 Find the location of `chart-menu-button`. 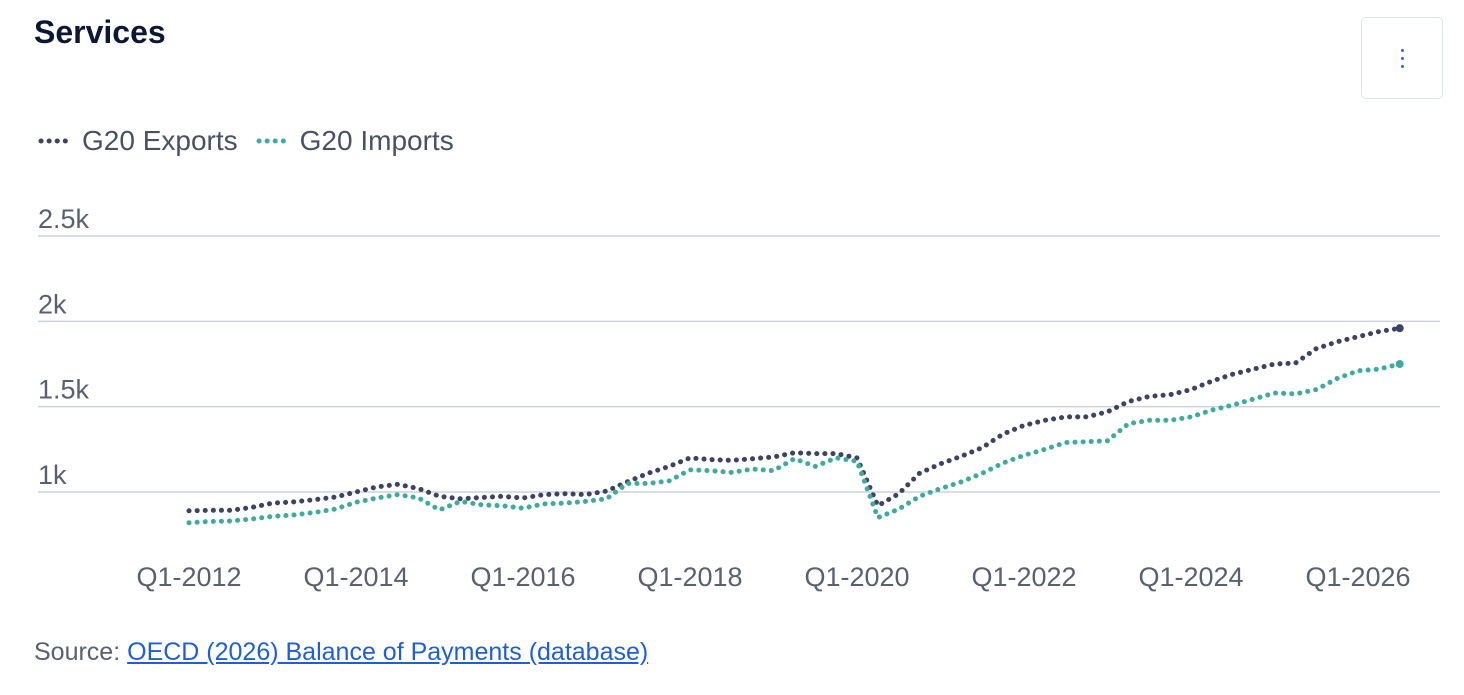

chart-menu-button is located at coordinates (1402, 58).